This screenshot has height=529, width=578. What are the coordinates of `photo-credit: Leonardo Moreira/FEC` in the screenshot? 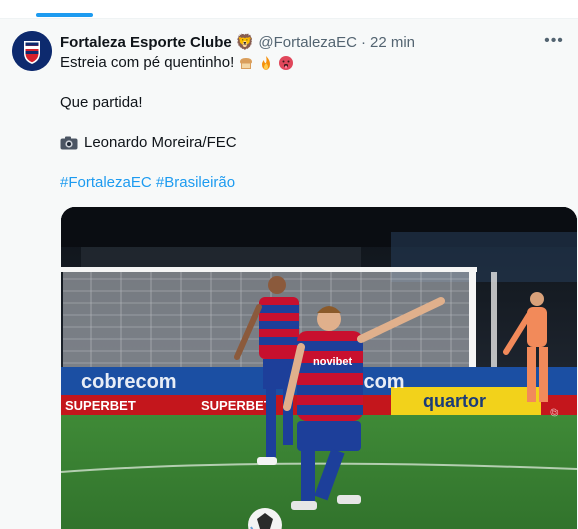 It's located at (160, 142).